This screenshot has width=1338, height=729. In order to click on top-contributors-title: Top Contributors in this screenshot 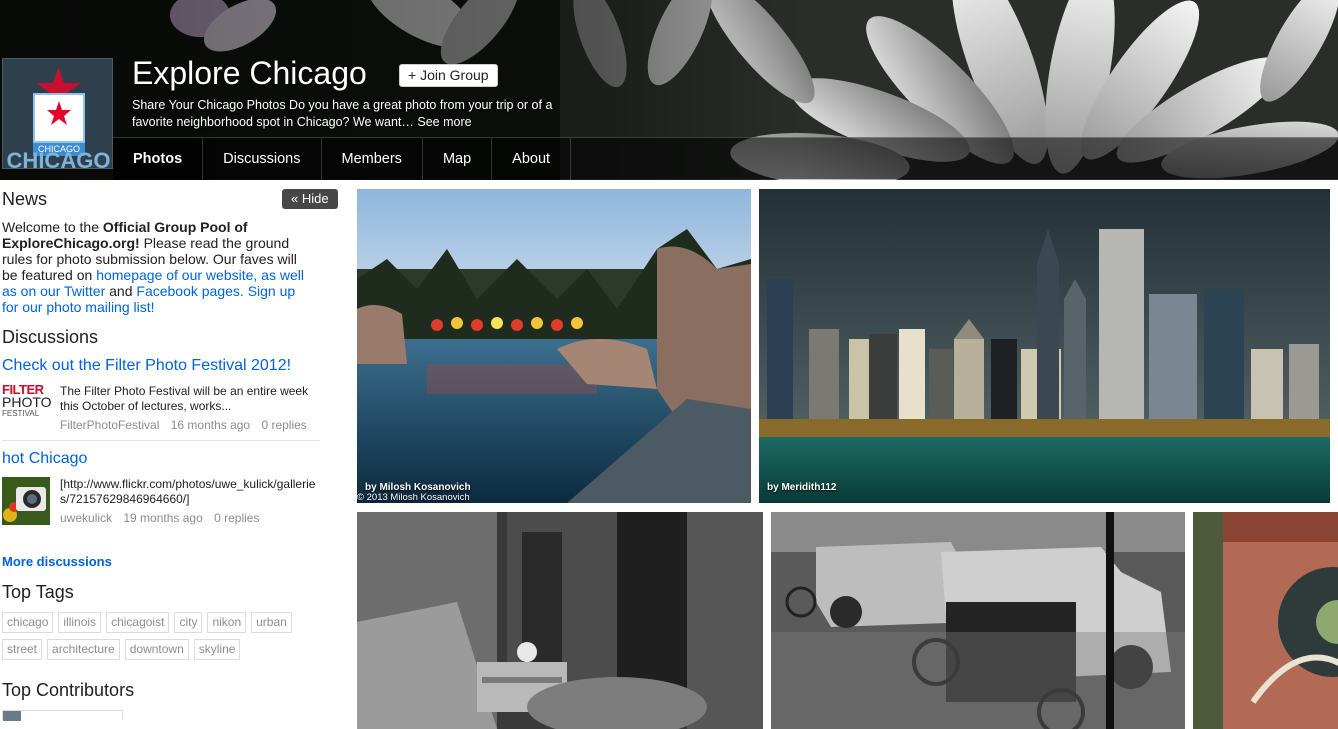, I will do `click(68, 690)`.